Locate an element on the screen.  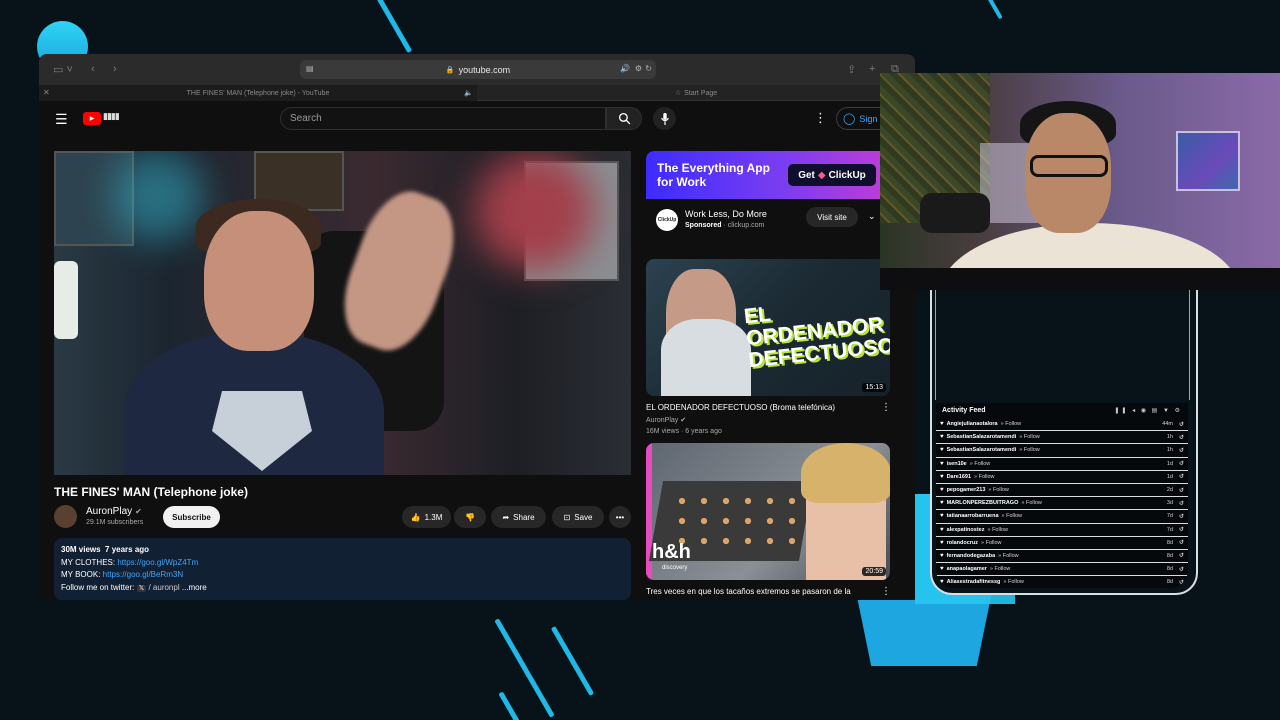
reader-icon: ▤ is located at coordinates (310, 68).